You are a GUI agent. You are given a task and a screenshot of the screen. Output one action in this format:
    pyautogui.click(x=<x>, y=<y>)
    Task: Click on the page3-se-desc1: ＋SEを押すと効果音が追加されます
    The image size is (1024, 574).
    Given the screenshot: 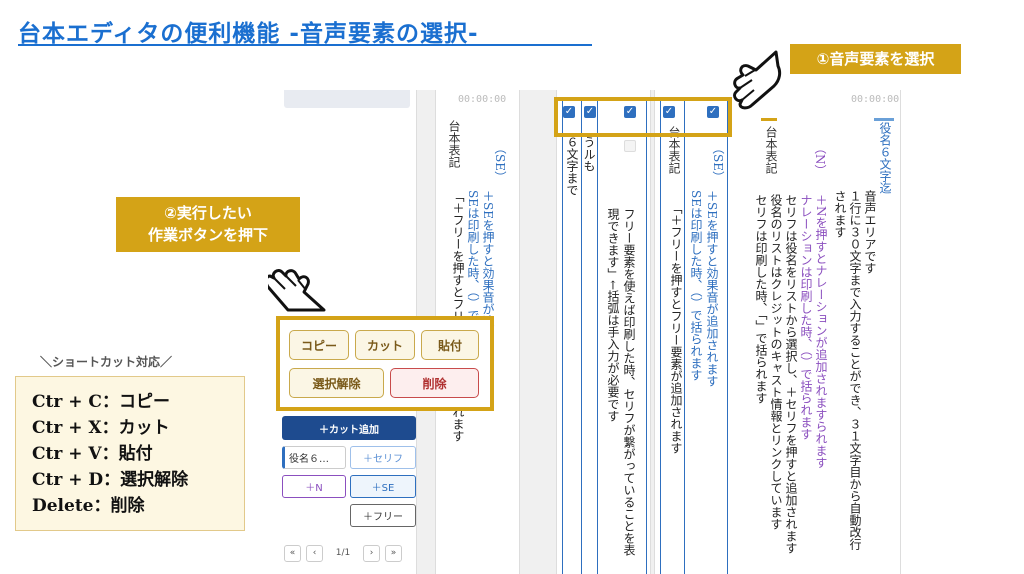 What is the action you would take?
    pyautogui.click(x=711, y=288)
    